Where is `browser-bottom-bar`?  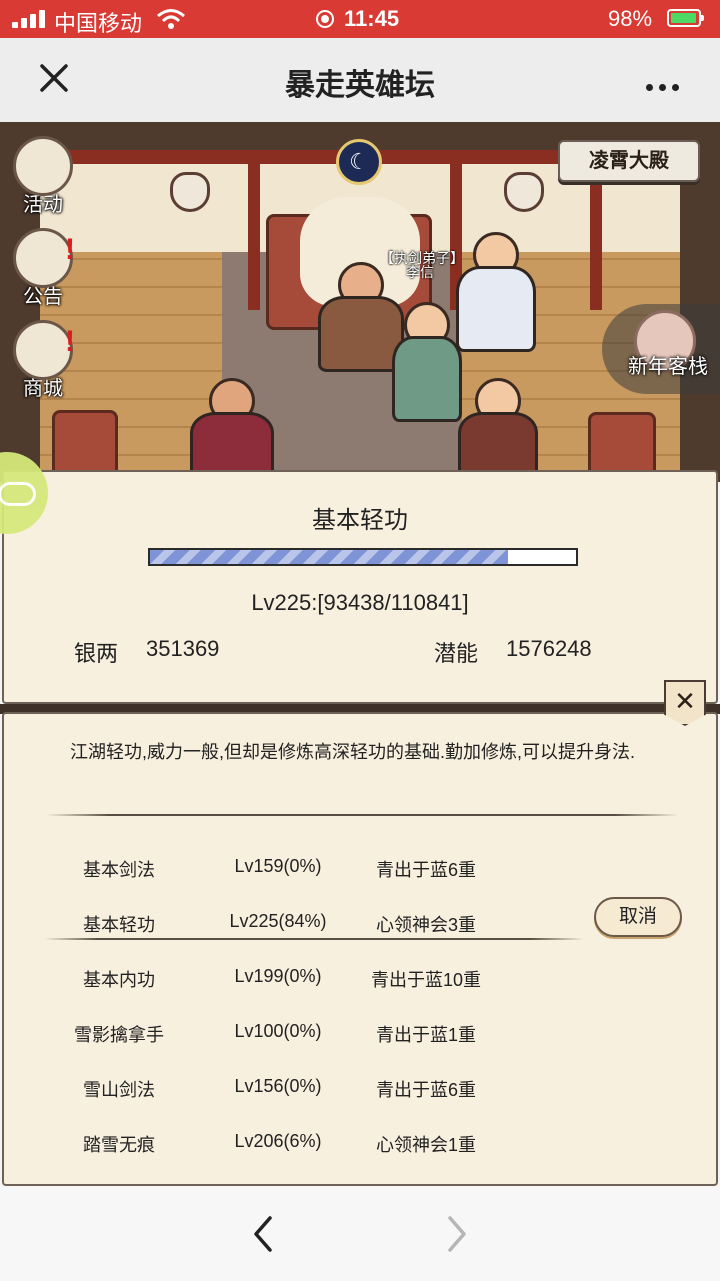
browser-bottom-bar is located at coordinates (360, 1233).